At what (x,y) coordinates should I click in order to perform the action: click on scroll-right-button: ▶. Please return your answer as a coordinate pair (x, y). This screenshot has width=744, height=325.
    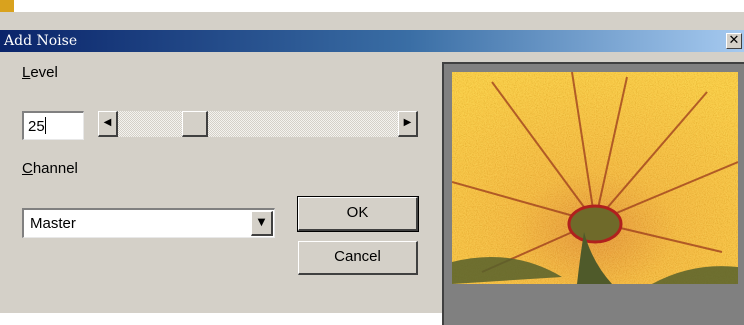
    Looking at the image, I should click on (408, 124).